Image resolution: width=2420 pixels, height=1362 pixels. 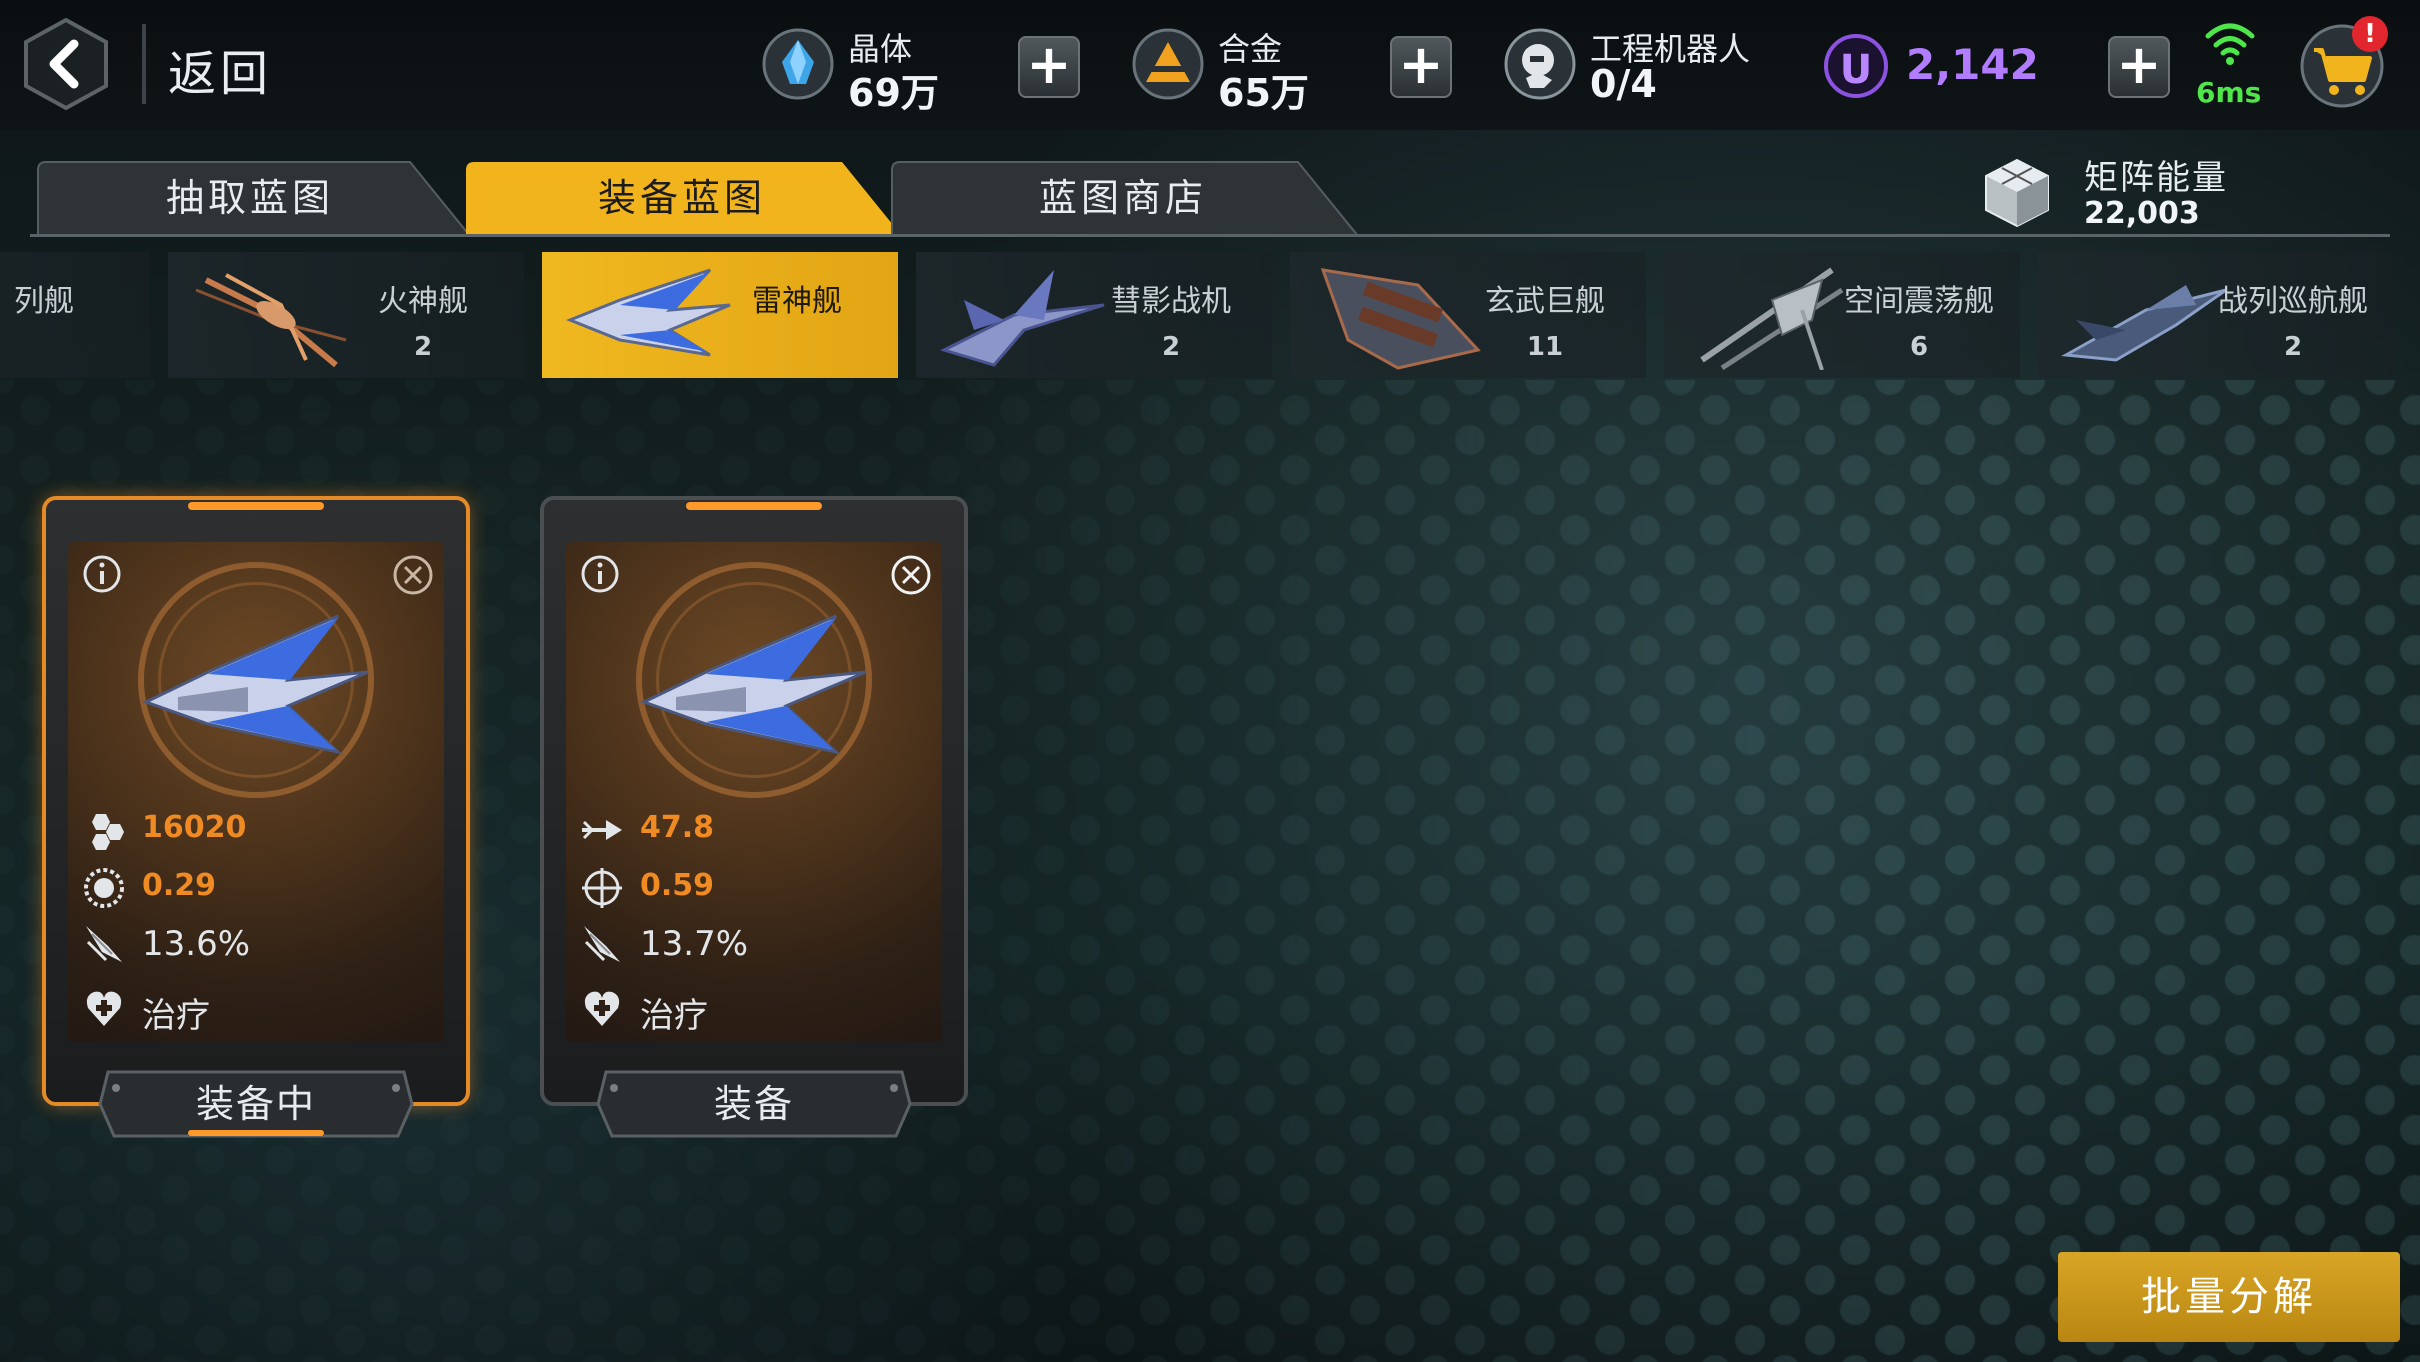 I want to click on back-icon, so click(x=66, y=64).